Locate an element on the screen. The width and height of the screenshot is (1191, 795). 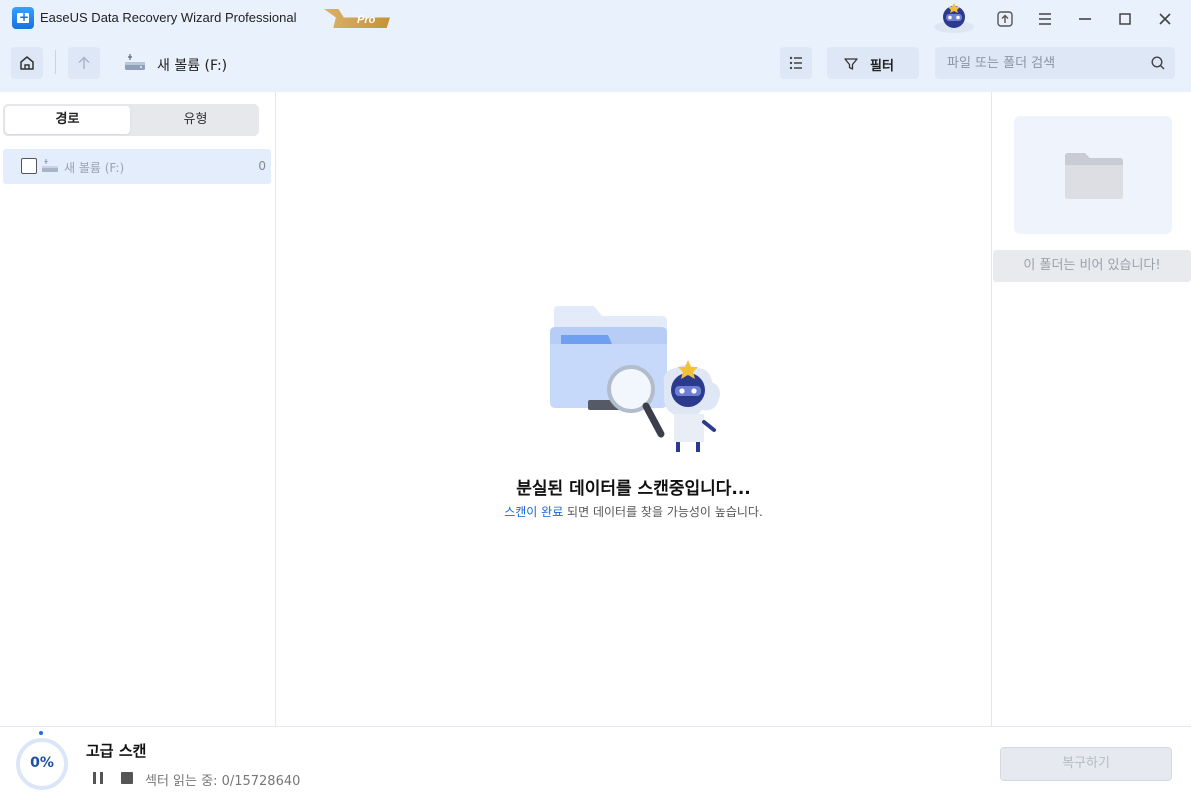
filter-button: 필터 is located at coordinates (873, 63).